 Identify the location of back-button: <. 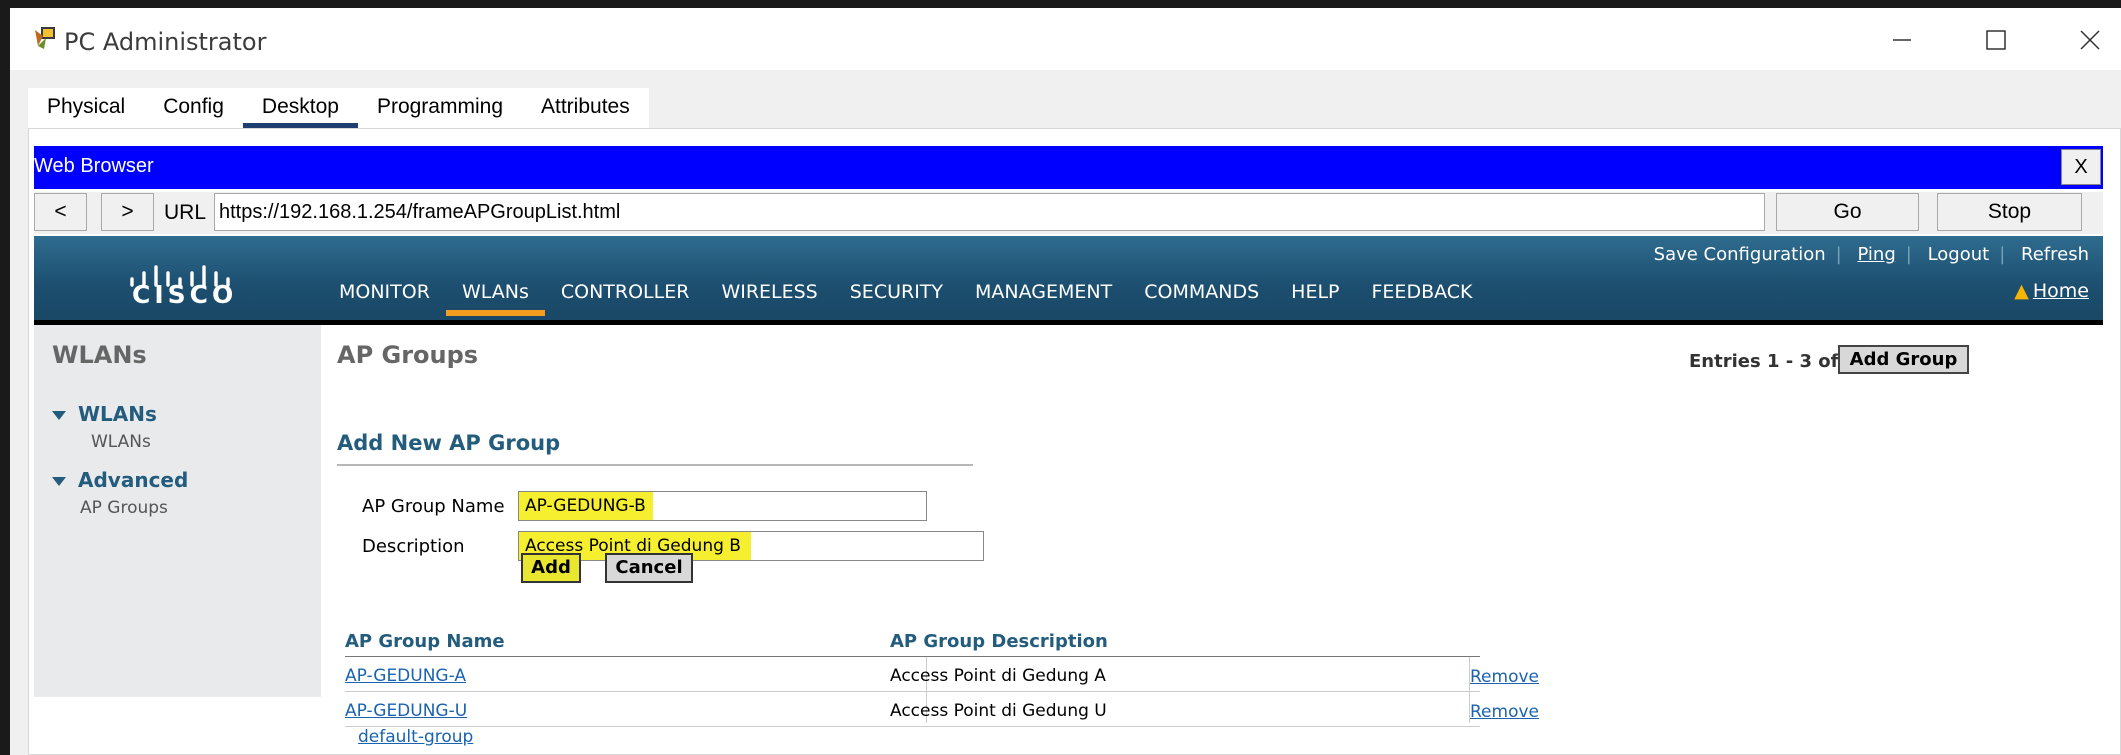
(60, 212).